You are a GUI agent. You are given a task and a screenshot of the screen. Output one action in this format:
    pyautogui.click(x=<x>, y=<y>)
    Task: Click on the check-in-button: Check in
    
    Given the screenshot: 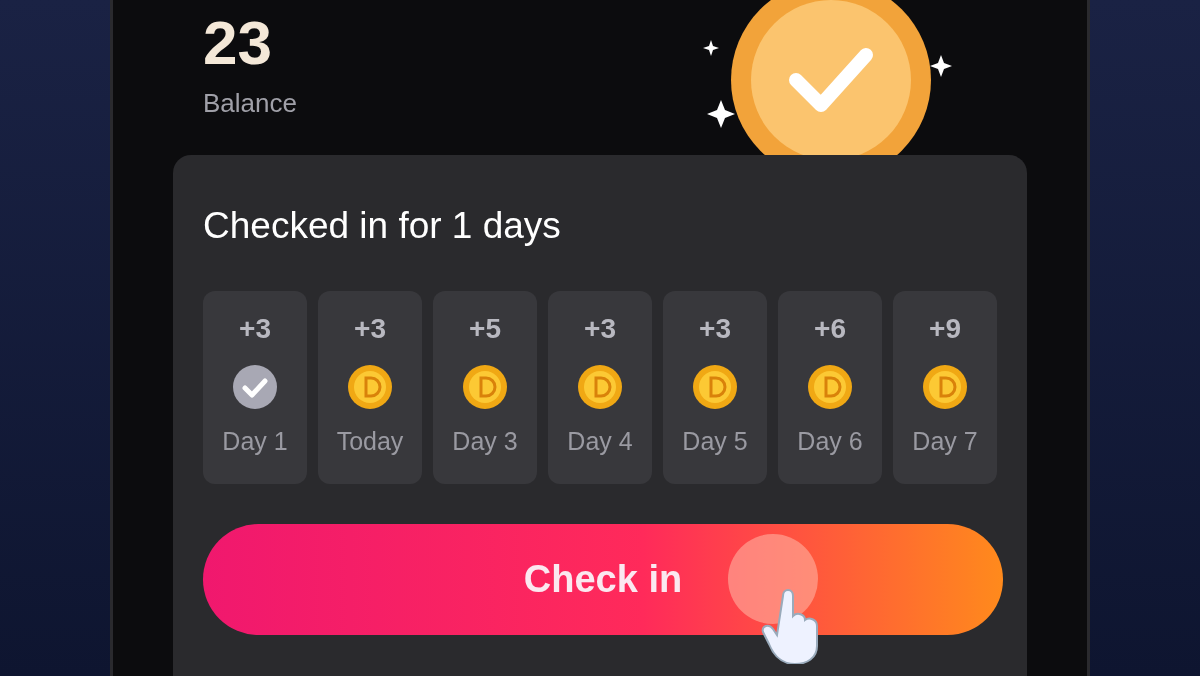 What is the action you would take?
    pyautogui.click(x=603, y=579)
    